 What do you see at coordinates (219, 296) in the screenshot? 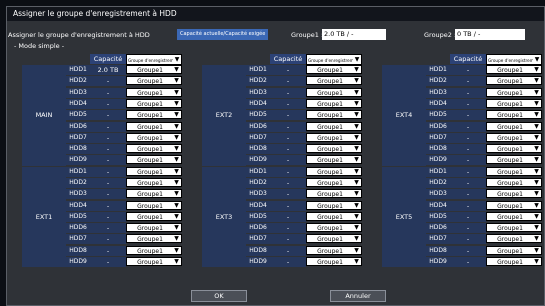
I see `ok-button: OK` at bounding box center [219, 296].